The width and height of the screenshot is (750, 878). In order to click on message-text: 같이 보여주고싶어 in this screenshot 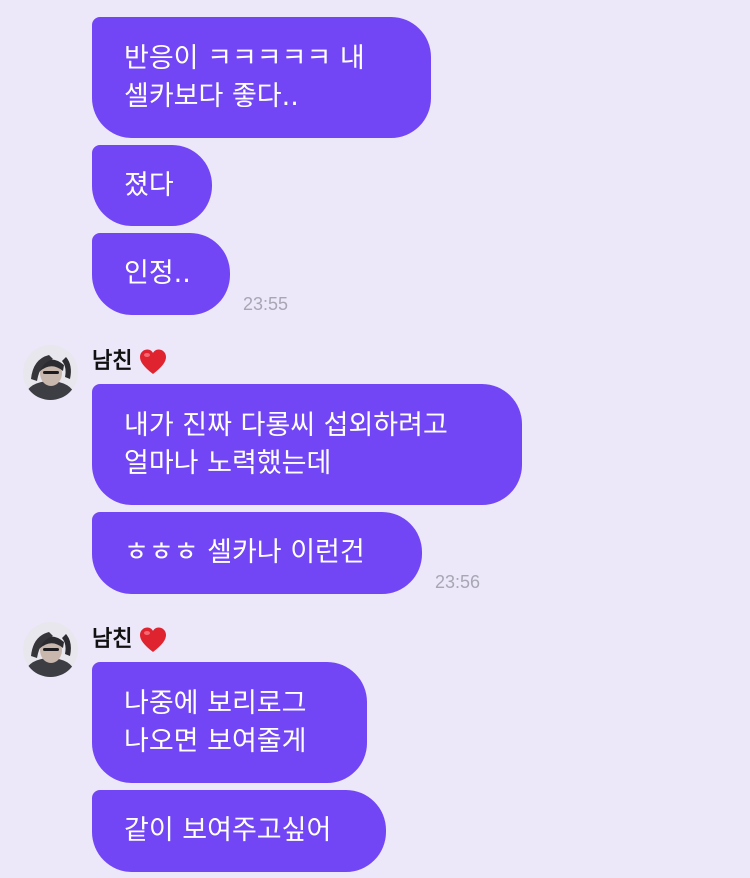, I will do `click(228, 830)`.